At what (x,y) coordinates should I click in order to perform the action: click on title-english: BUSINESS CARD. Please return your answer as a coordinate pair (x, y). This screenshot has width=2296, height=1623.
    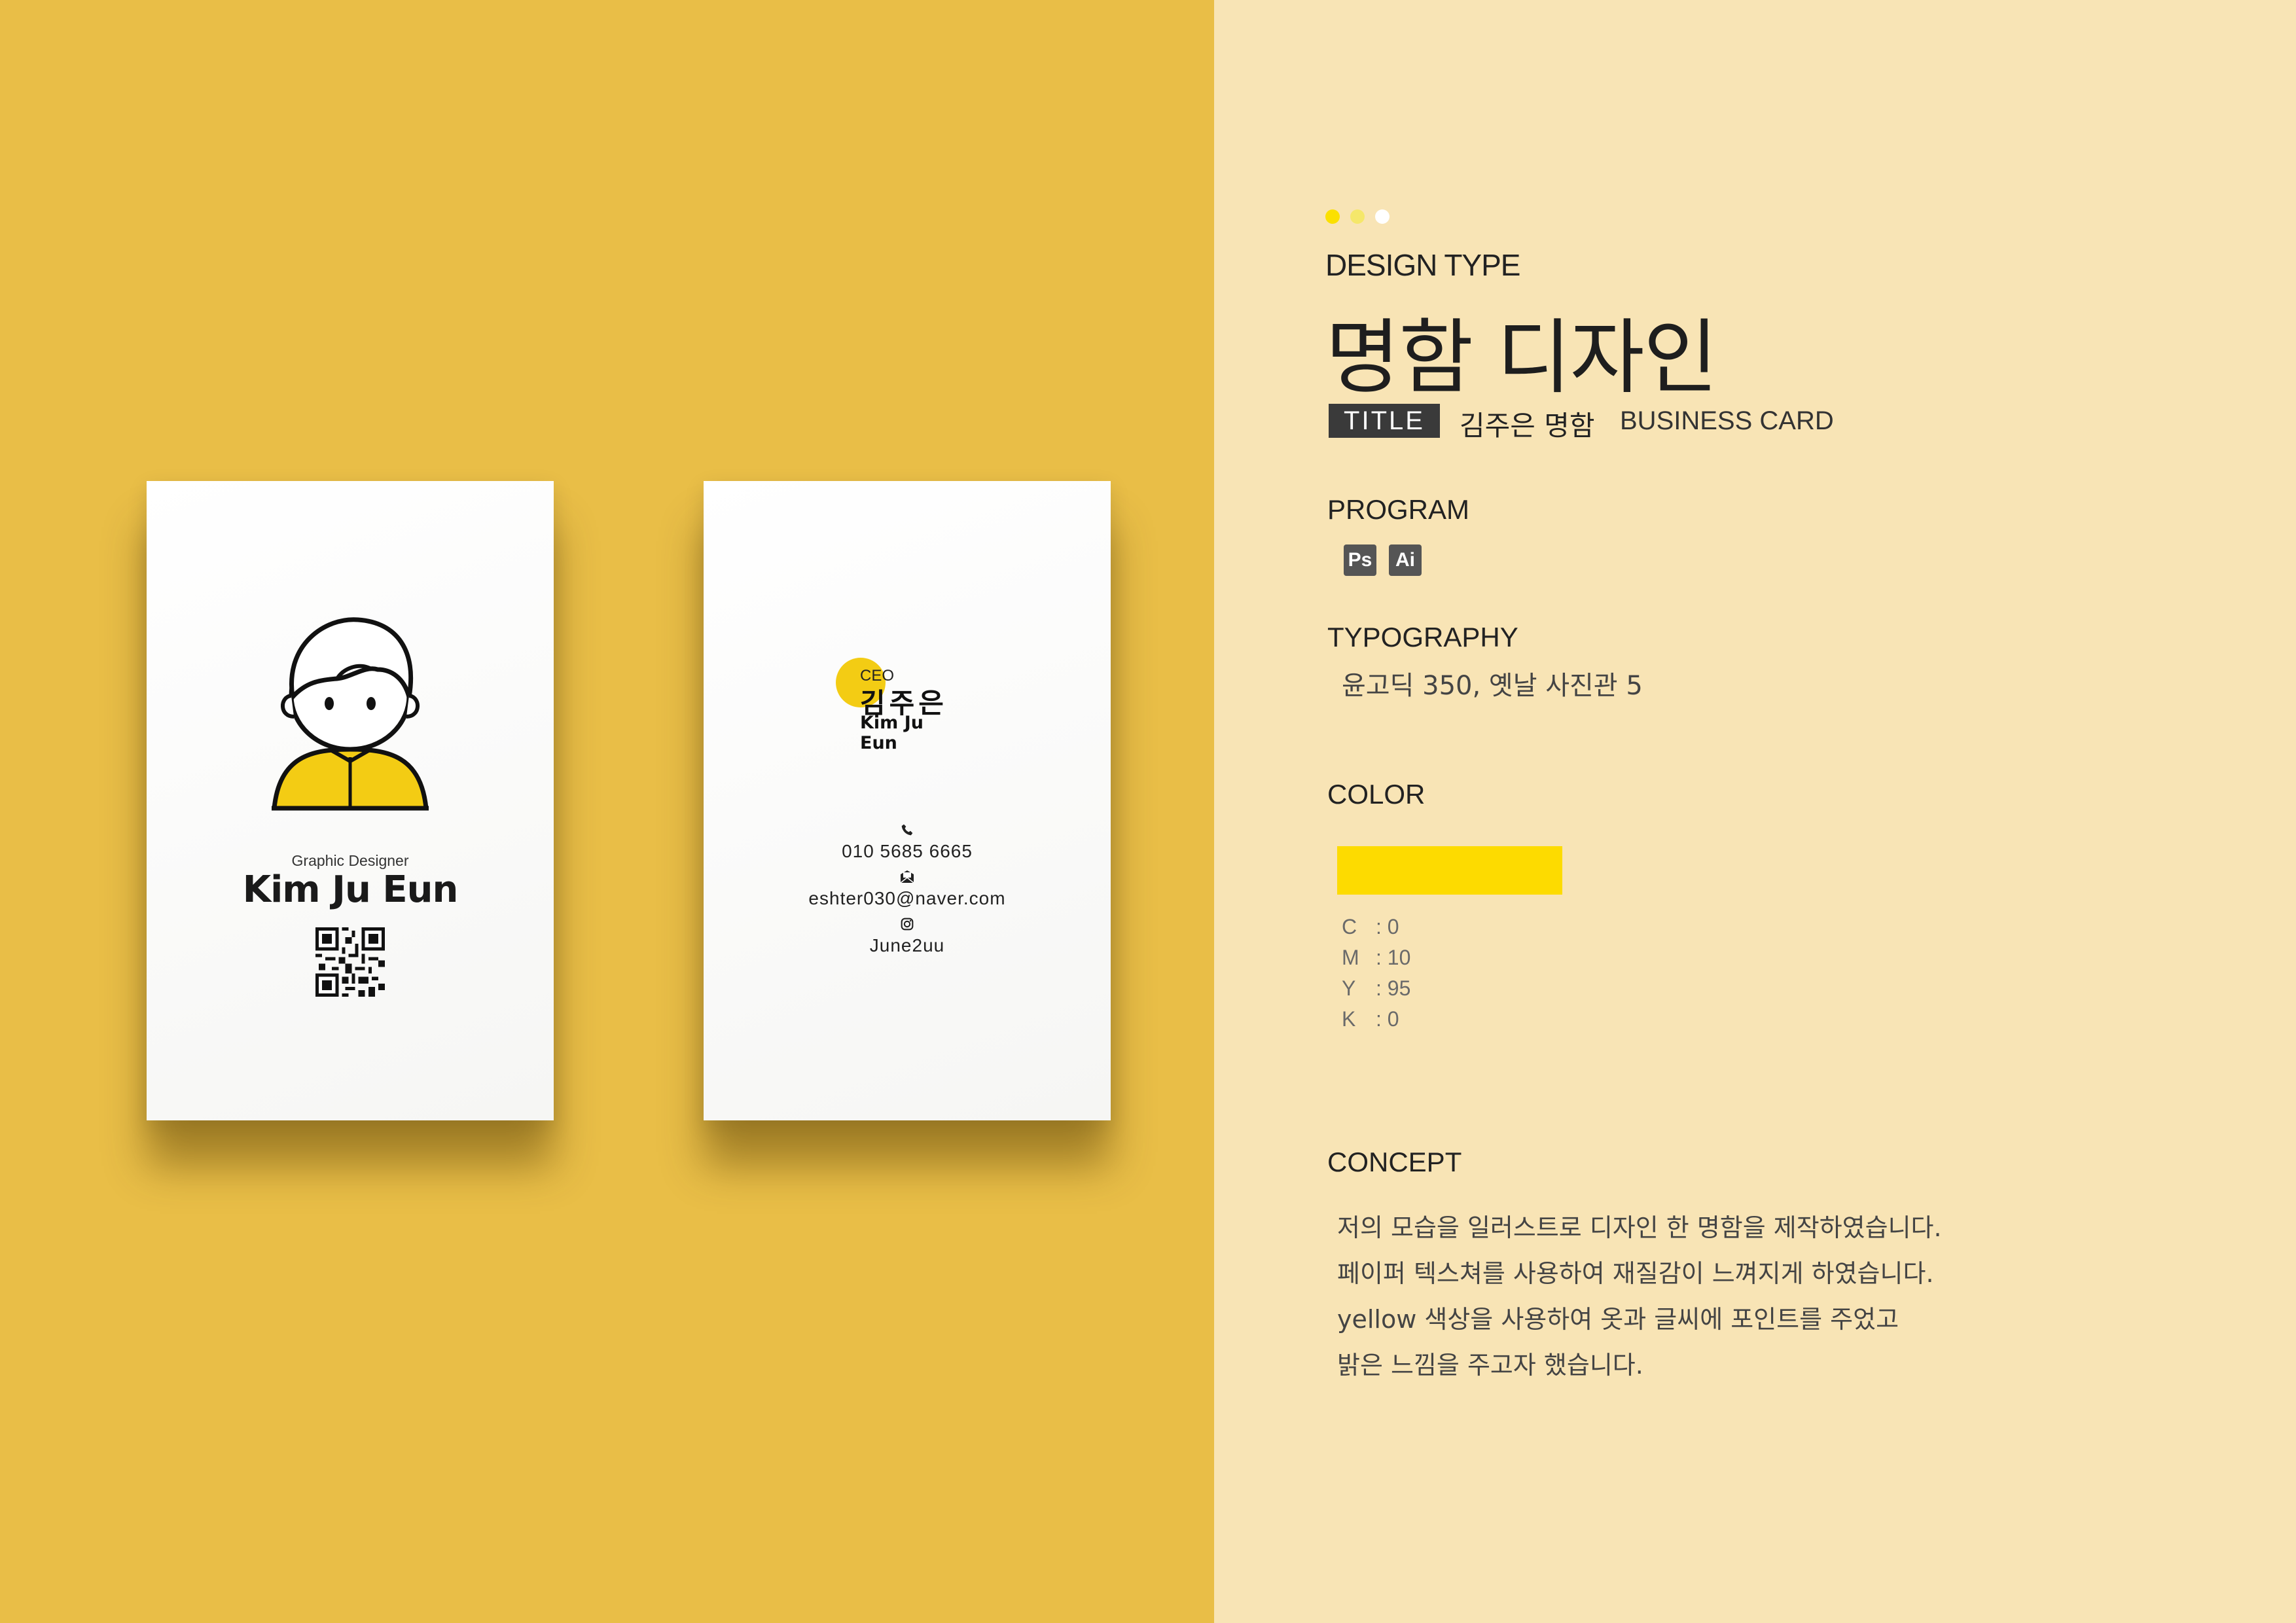
    Looking at the image, I should click on (1727, 420).